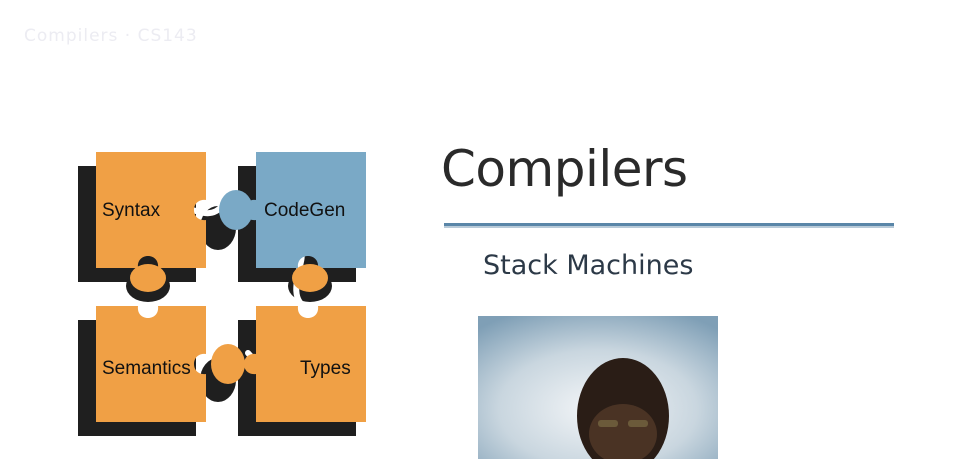  I want to click on presenter-webcam-video, so click(598, 387).